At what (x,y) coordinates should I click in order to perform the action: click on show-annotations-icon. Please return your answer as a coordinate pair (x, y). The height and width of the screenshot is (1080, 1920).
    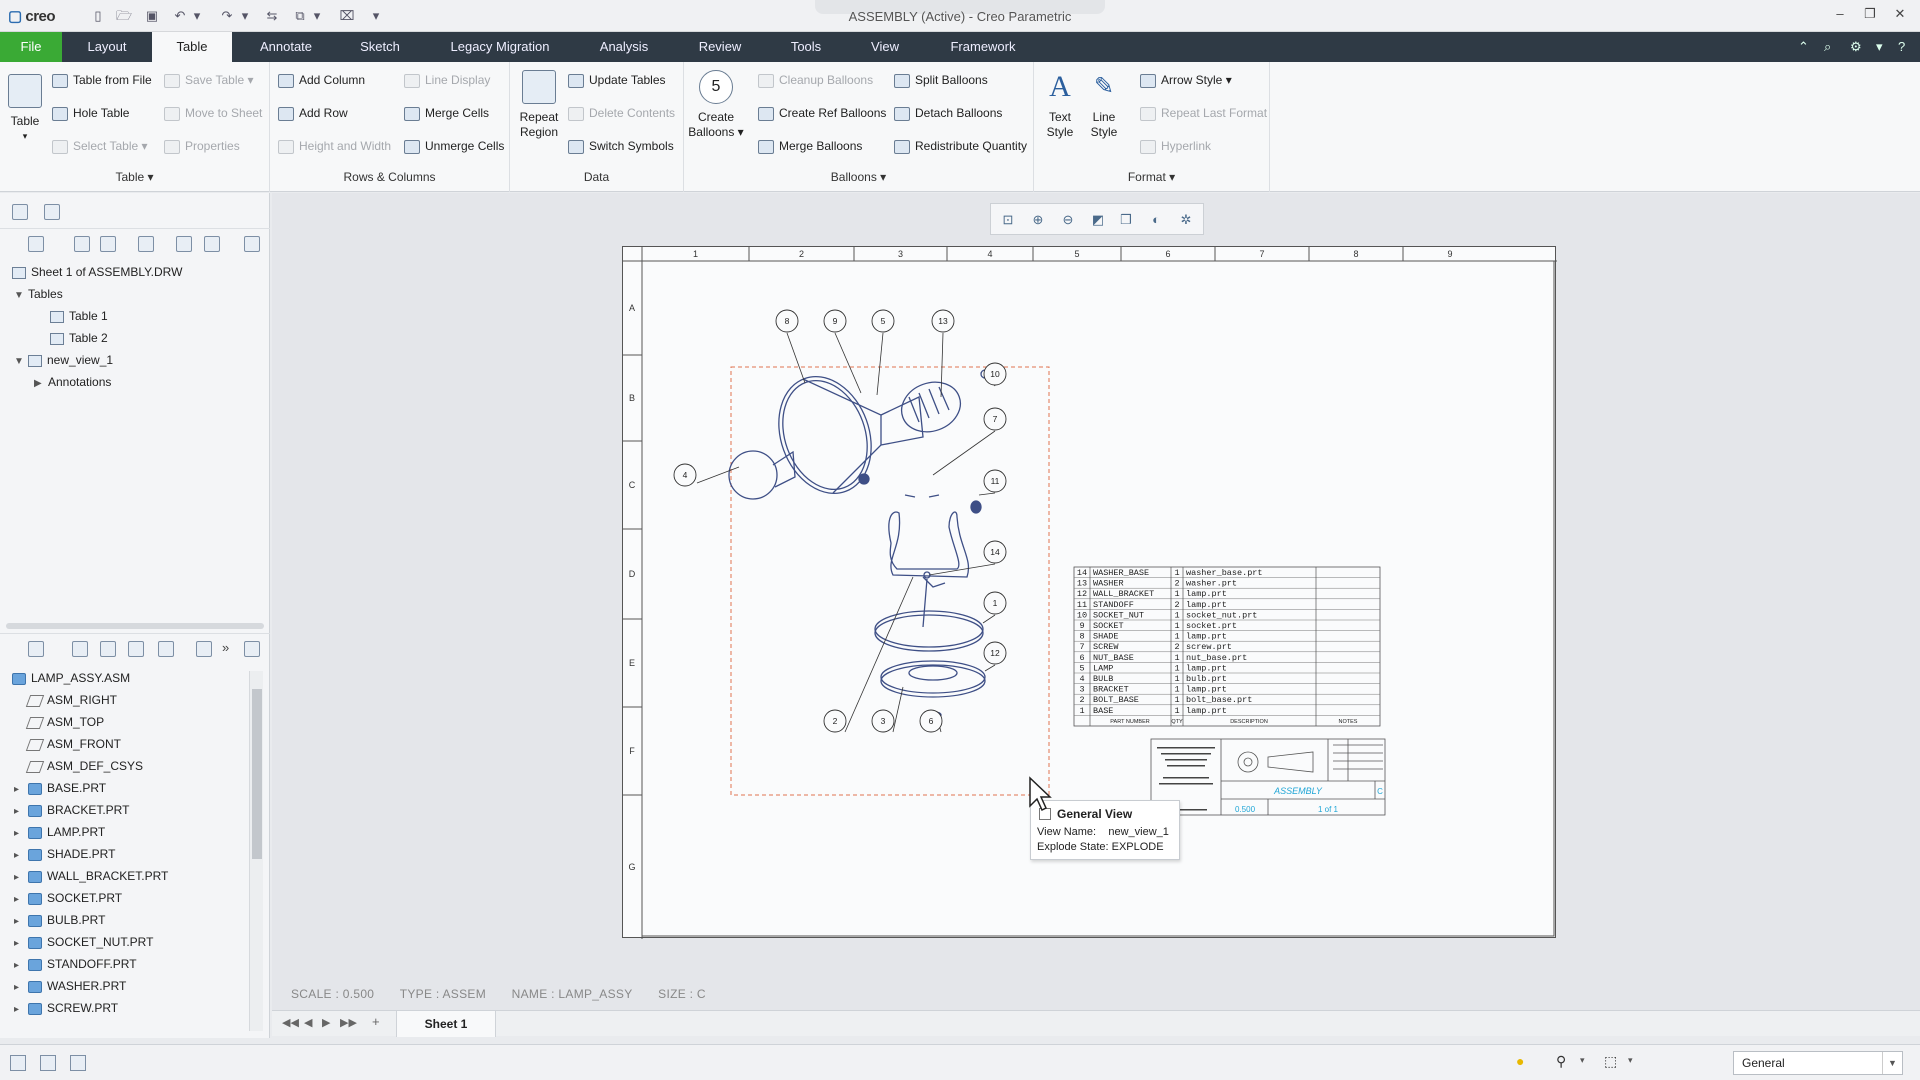
    Looking at the image, I should click on (146, 244).